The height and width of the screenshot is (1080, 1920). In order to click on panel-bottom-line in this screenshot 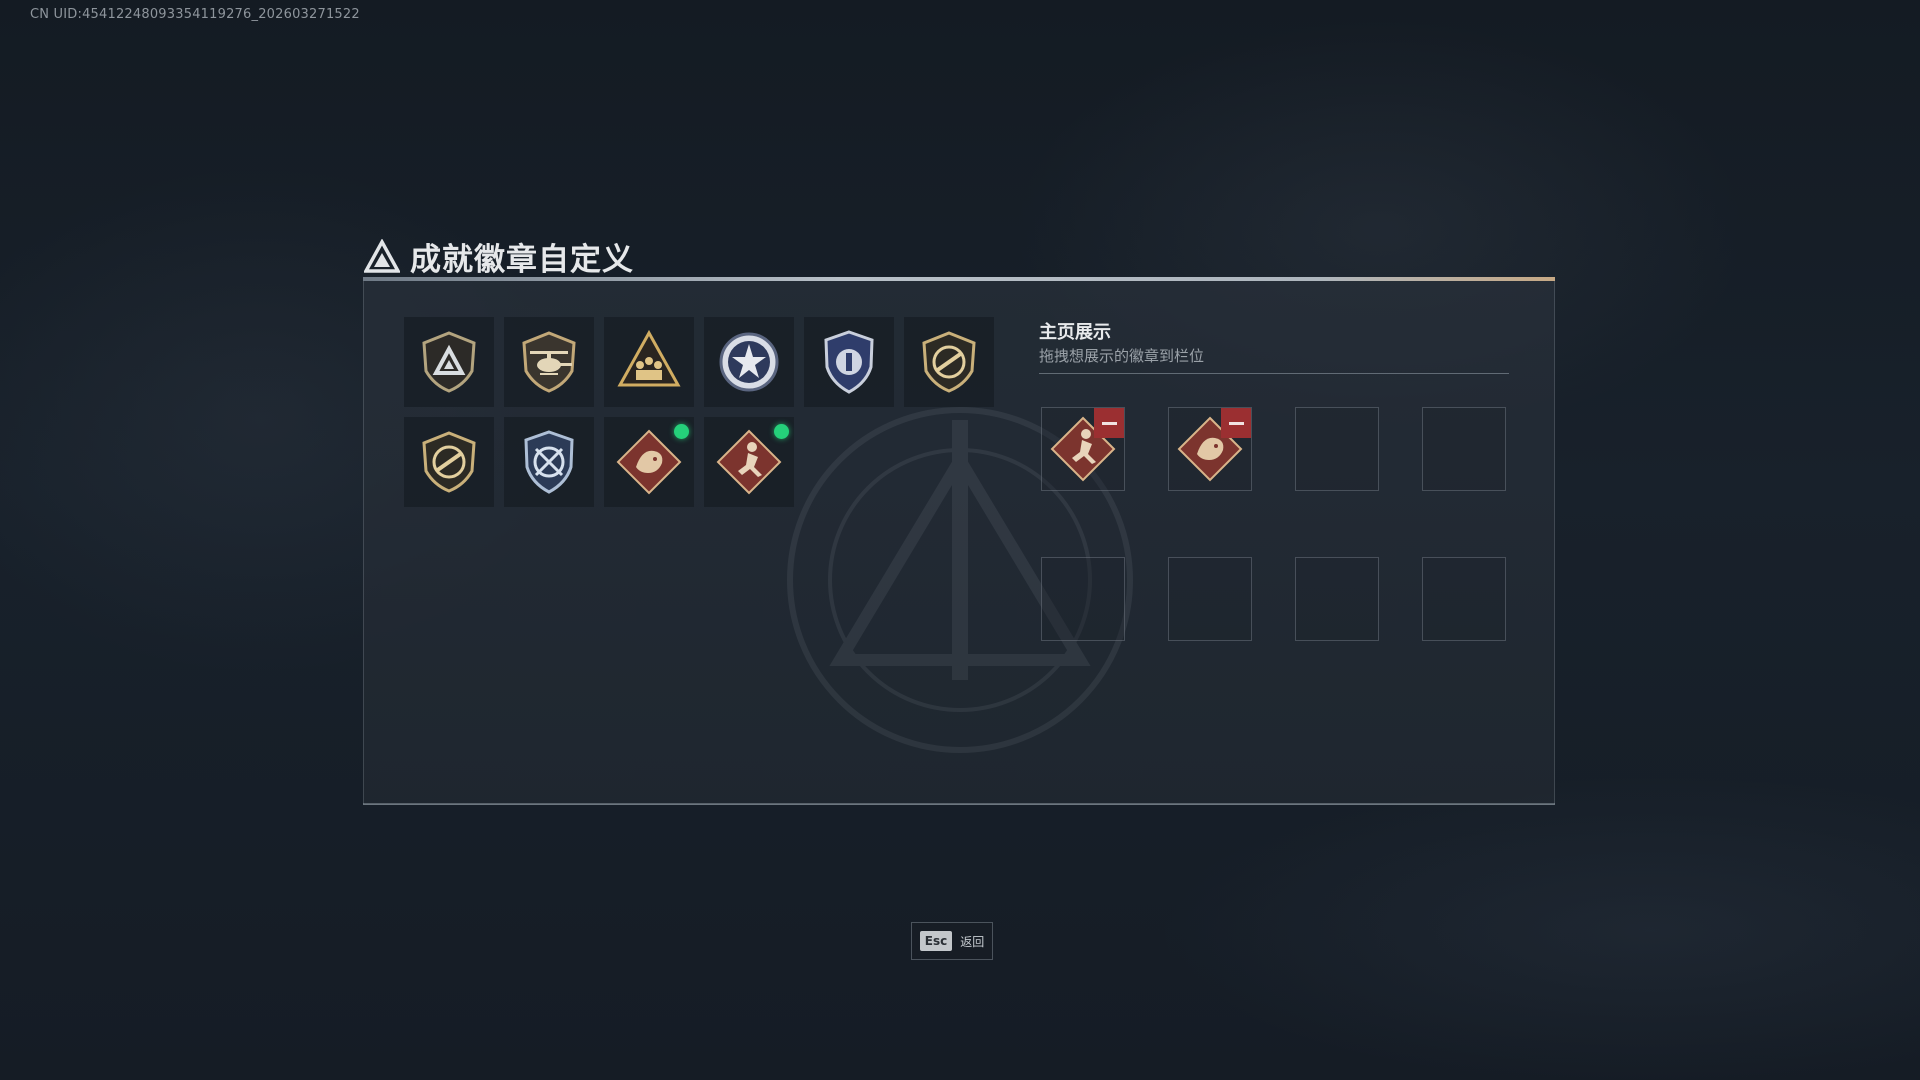, I will do `click(959, 804)`.